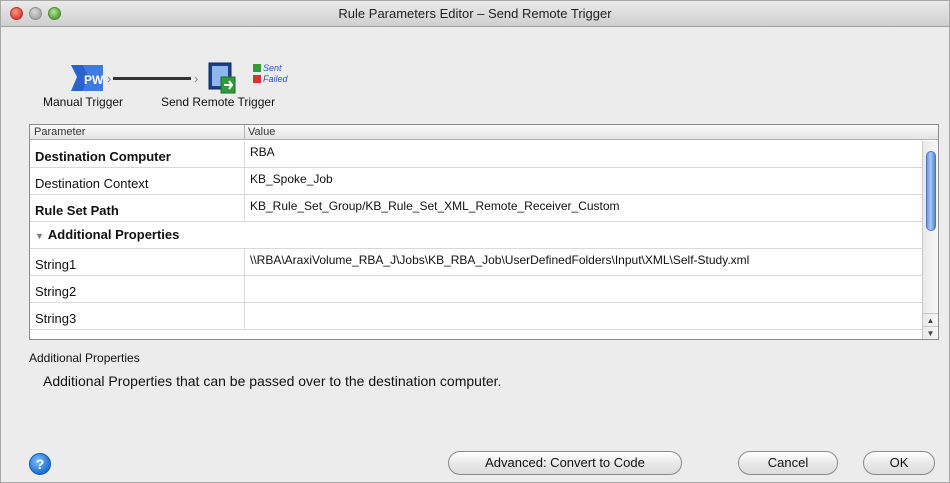 Image resolution: width=950 pixels, height=483 pixels. What do you see at coordinates (222, 78) in the screenshot?
I see `send-remote-trigger-icon` at bounding box center [222, 78].